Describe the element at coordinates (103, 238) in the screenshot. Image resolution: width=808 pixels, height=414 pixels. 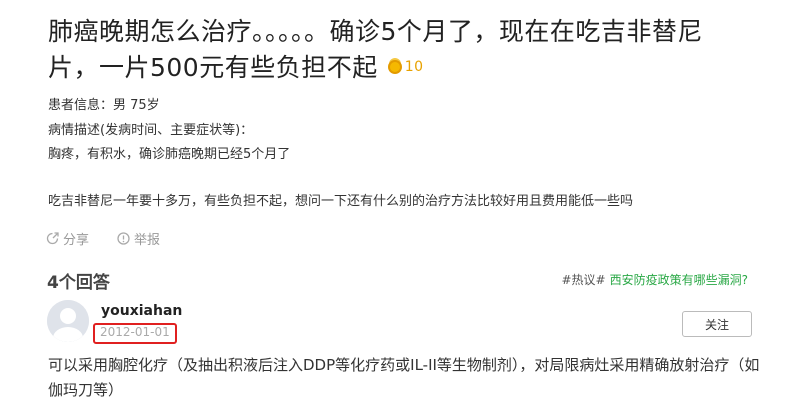
I see `question-actions: 分享 举报` at that location.